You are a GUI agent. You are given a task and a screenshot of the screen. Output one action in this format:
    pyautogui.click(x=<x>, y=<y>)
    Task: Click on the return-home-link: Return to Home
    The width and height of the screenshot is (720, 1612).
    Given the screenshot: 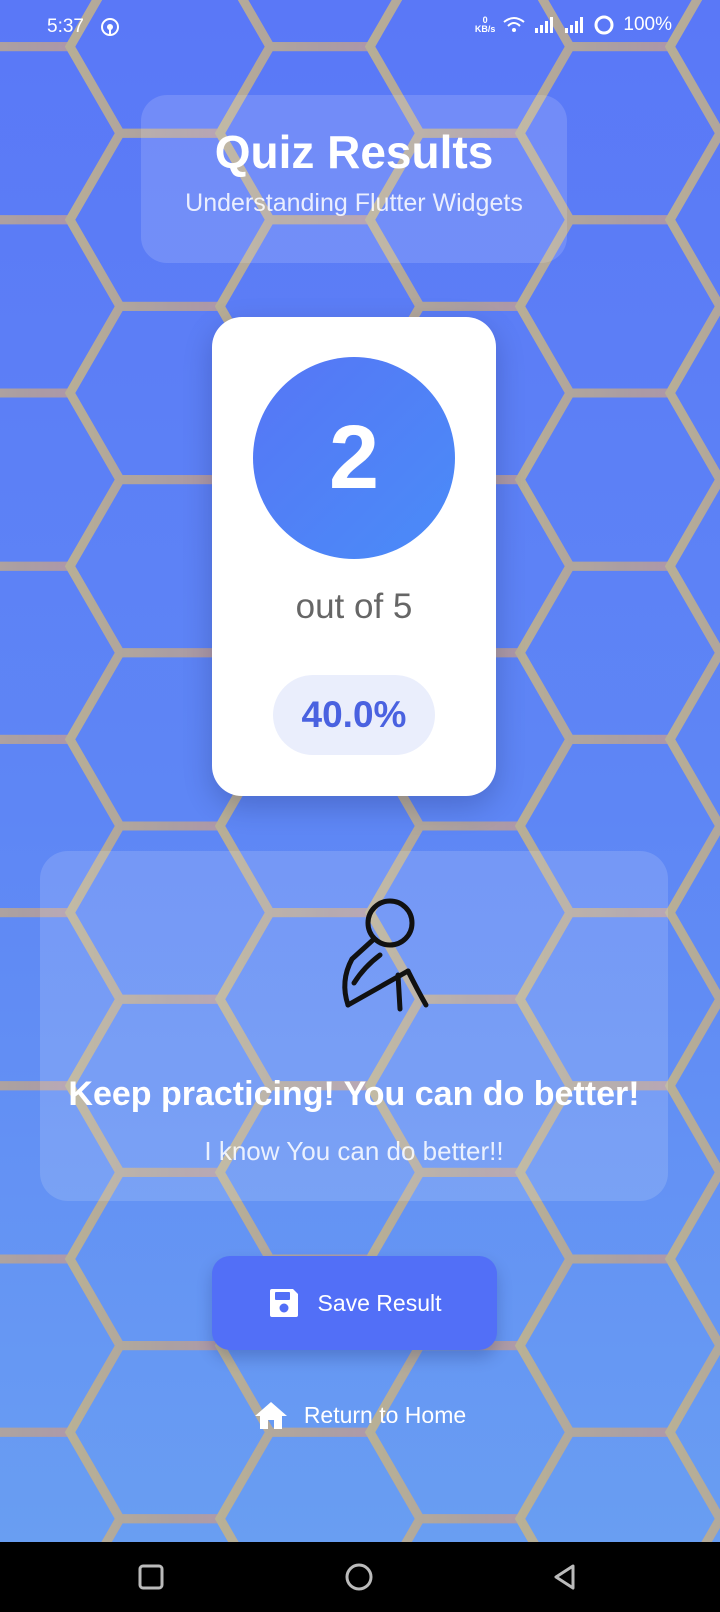 What is the action you would take?
    pyautogui.click(x=360, y=1415)
    